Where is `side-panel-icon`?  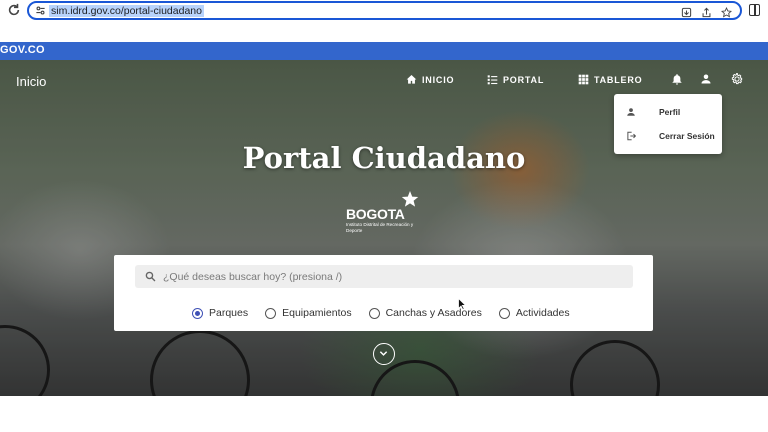 side-panel-icon is located at coordinates (754, 10).